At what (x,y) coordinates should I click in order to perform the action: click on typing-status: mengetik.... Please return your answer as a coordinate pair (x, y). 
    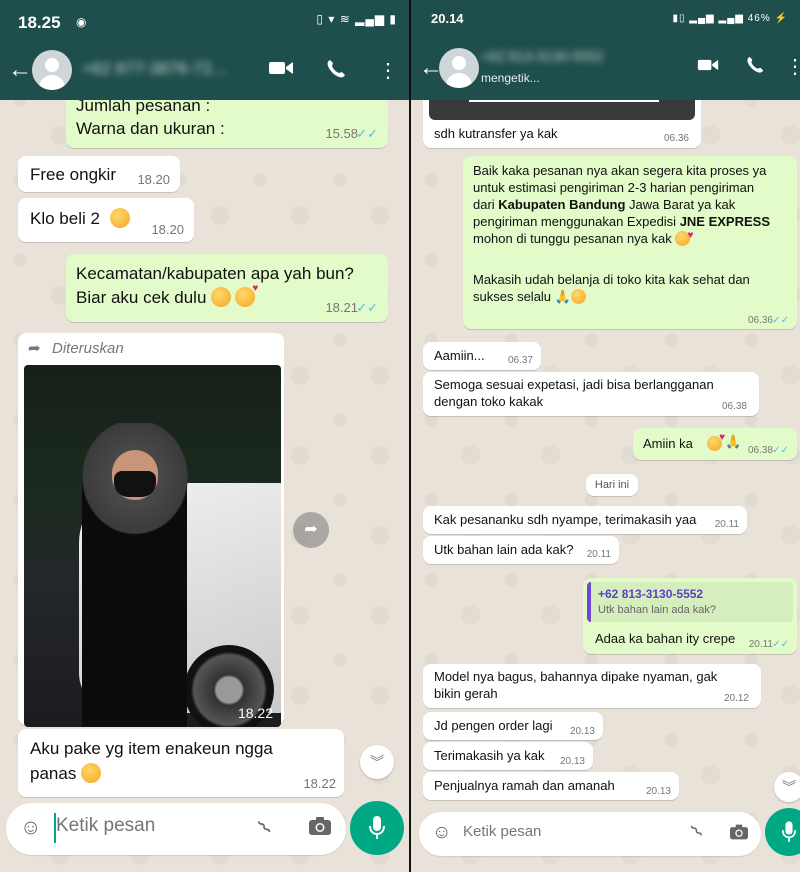
    Looking at the image, I should click on (510, 78).